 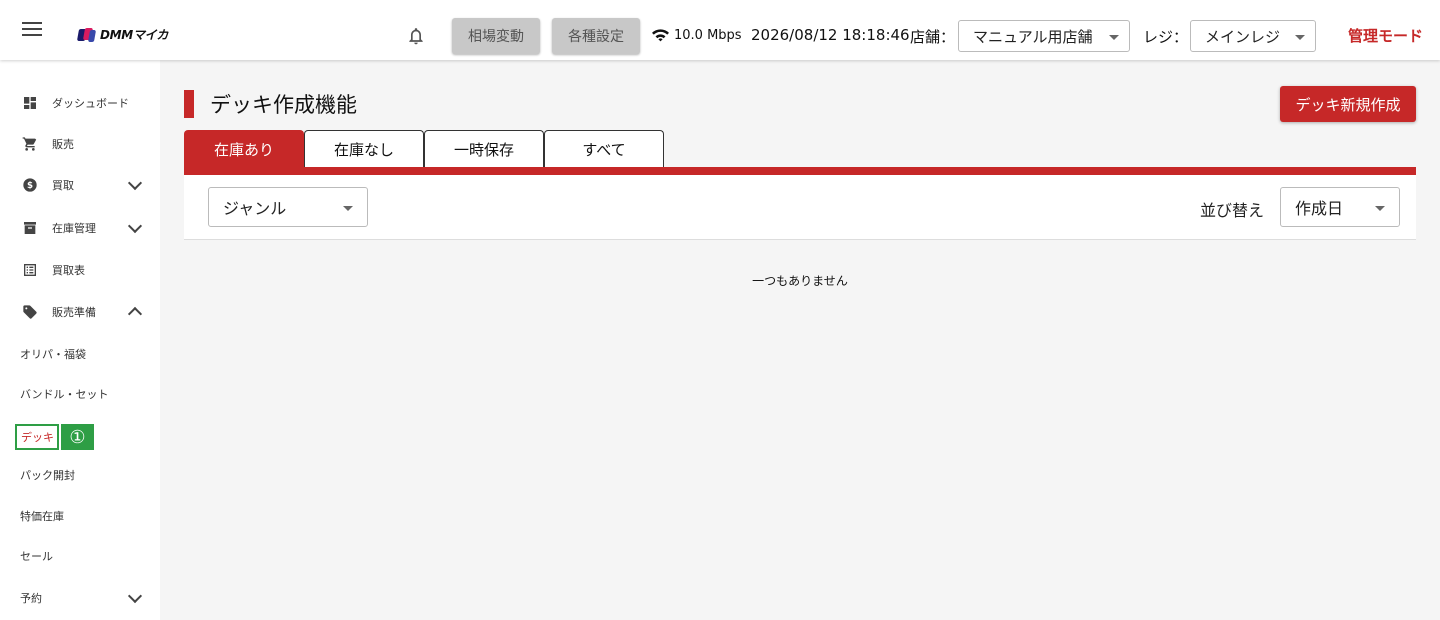 What do you see at coordinates (1319, 208) in the screenshot?
I see `sort-select-value: 作成日` at bounding box center [1319, 208].